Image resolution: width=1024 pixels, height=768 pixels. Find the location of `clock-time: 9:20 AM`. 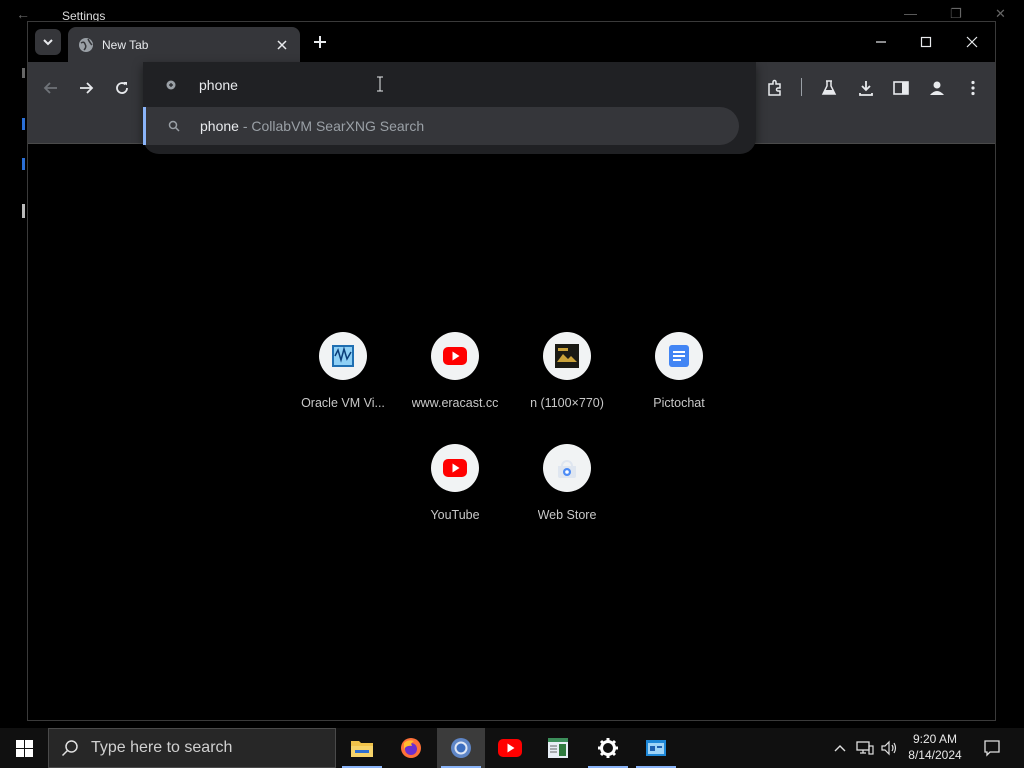

clock-time: 9:20 AM is located at coordinates (935, 739).